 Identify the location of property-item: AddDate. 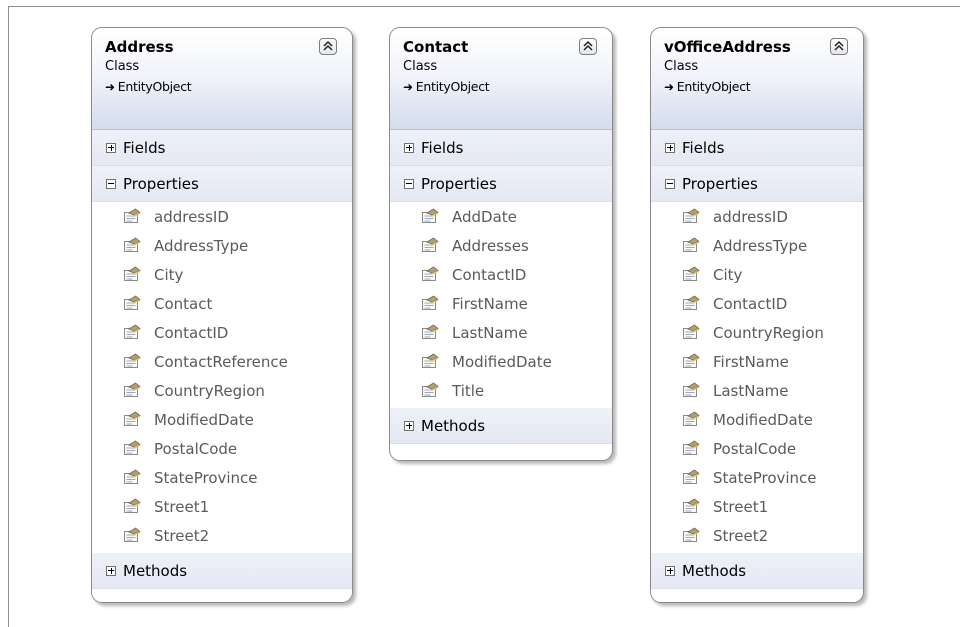
(501, 216).